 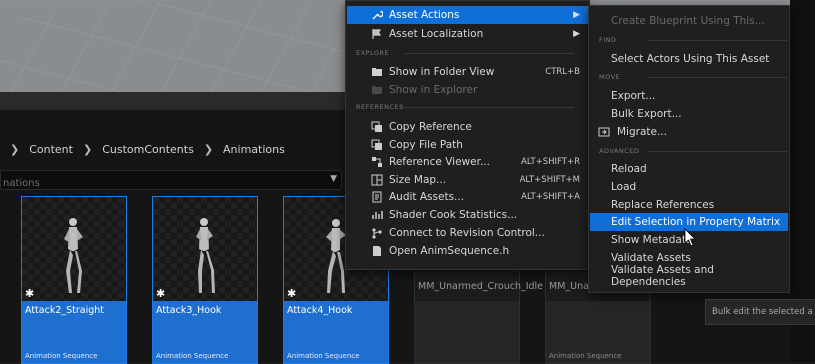 What do you see at coordinates (689, 169) in the screenshot?
I see `menu-item-reload: Reload` at bounding box center [689, 169].